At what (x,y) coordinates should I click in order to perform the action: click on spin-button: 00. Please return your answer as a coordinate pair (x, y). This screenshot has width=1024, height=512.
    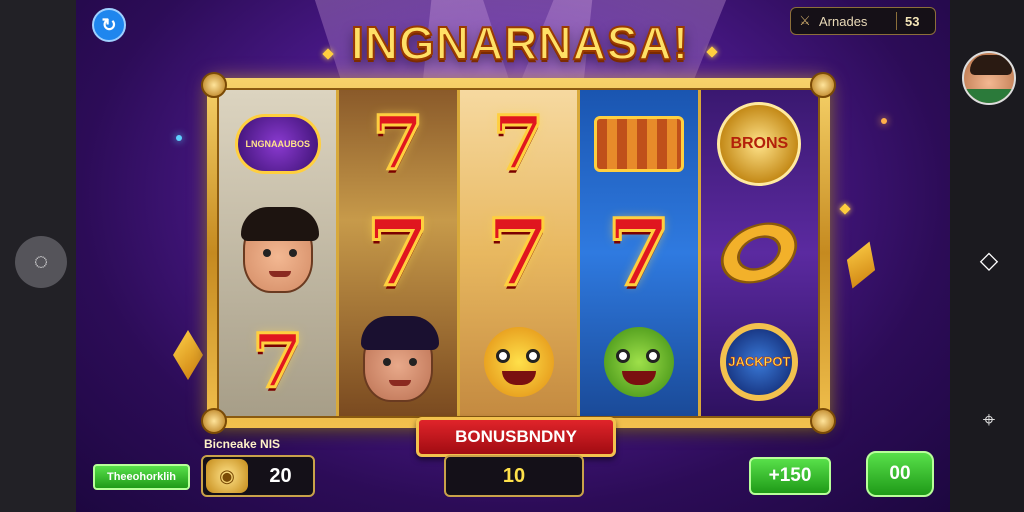
    Looking at the image, I should click on (900, 474).